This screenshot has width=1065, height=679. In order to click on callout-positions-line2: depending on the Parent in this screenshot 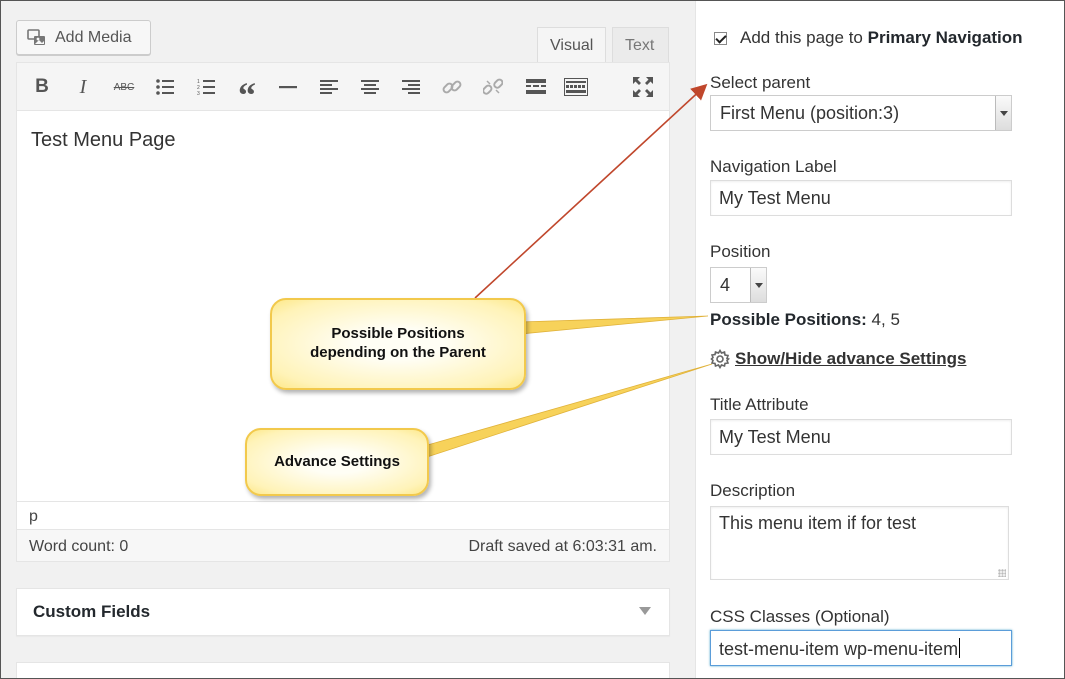, I will do `click(398, 352)`.